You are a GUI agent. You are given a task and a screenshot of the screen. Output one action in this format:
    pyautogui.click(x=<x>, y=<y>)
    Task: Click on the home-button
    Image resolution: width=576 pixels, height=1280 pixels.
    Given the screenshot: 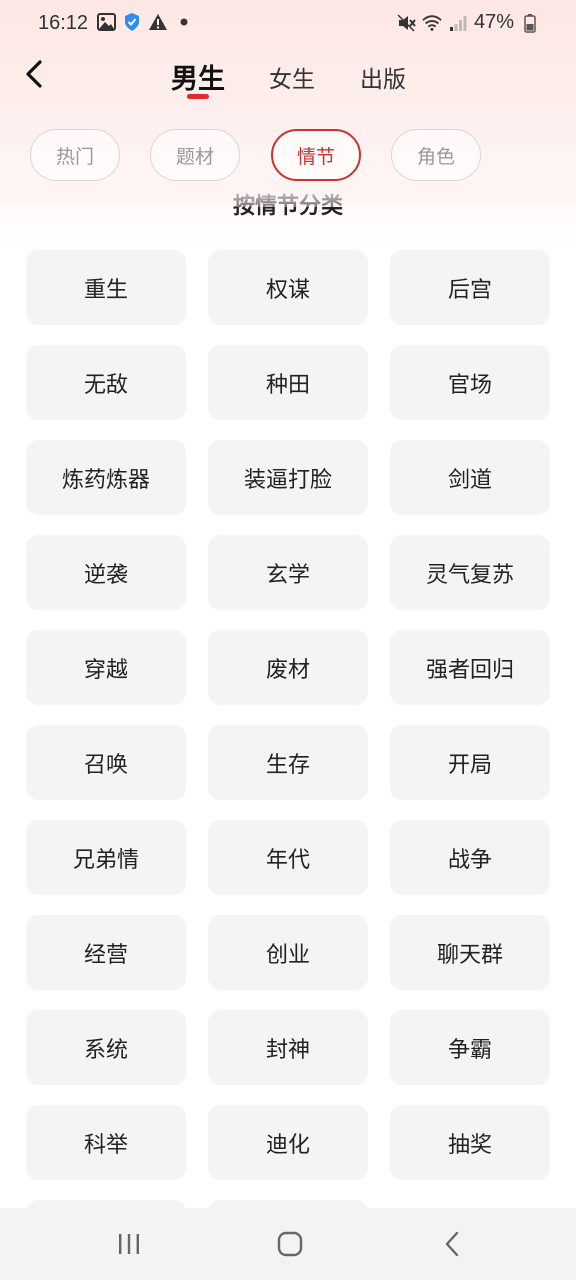 What is the action you would take?
    pyautogui.click(x=290, y=1244)
    